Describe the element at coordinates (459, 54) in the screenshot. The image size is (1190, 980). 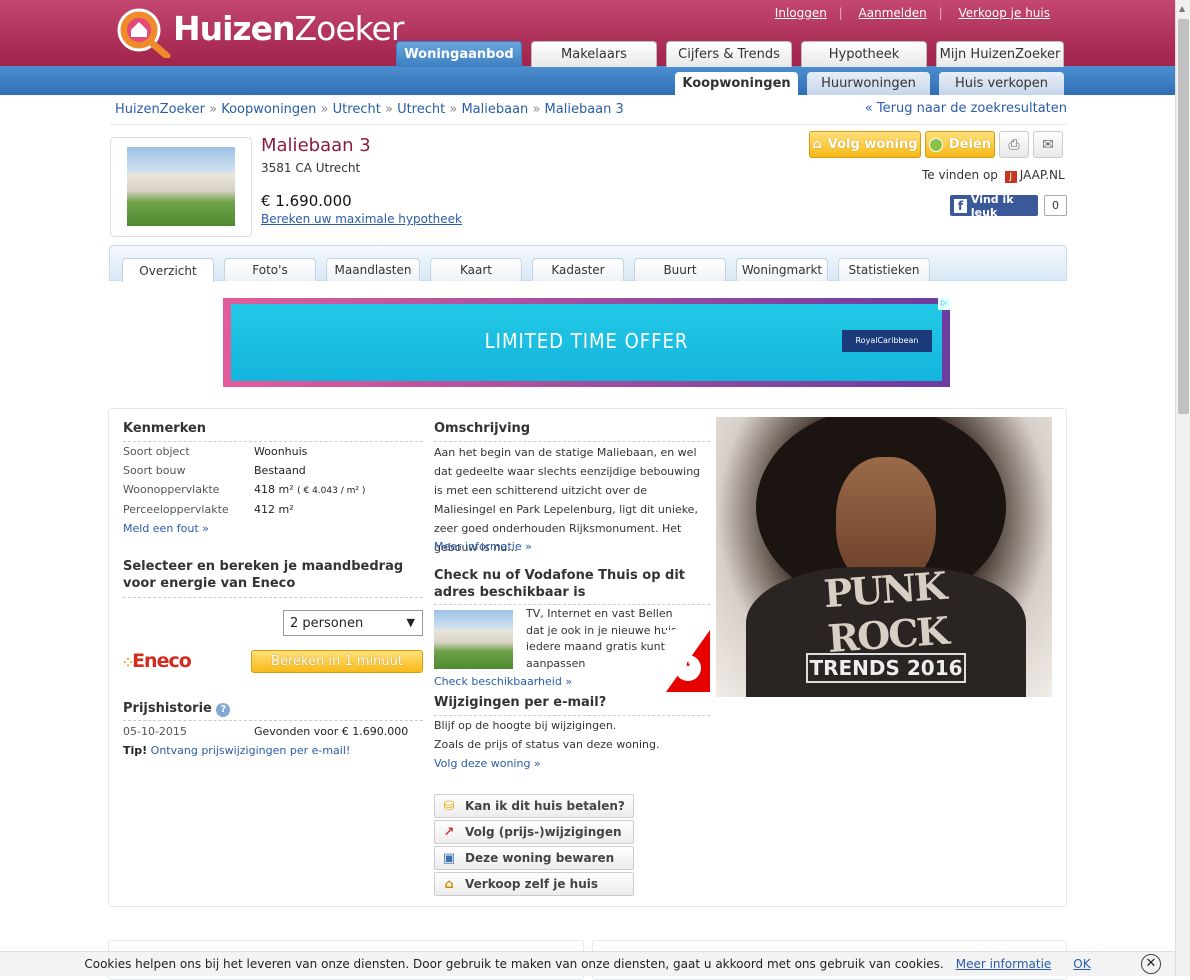
I see `tab-woningaanbod: Woningaanbod` at that location.